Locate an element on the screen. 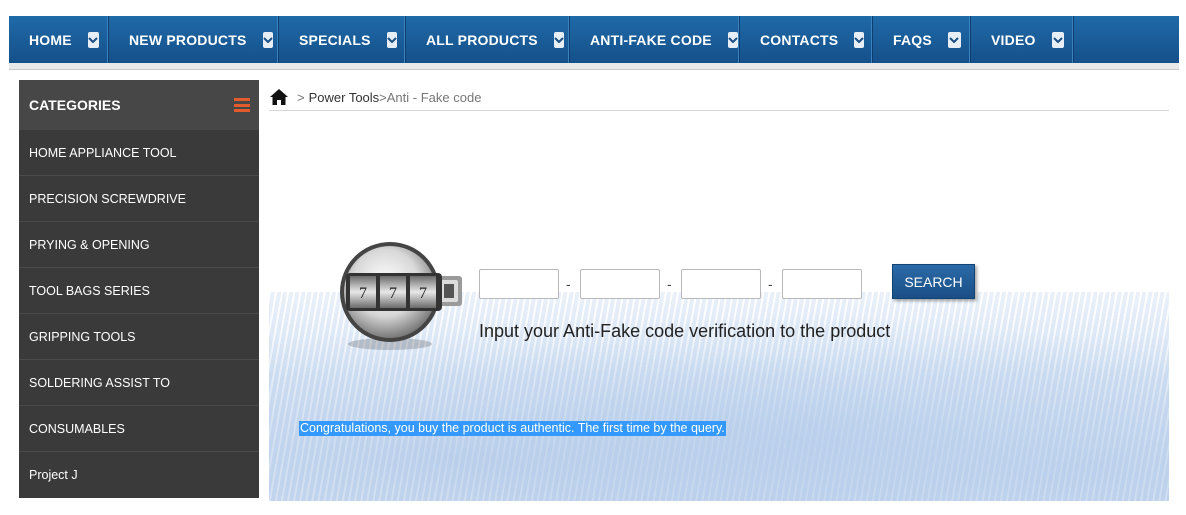 The height and width of the screenshot is (515, 1186). nav-item-all-products: ALL PRODUCTS is located at coordinates (488, 39).